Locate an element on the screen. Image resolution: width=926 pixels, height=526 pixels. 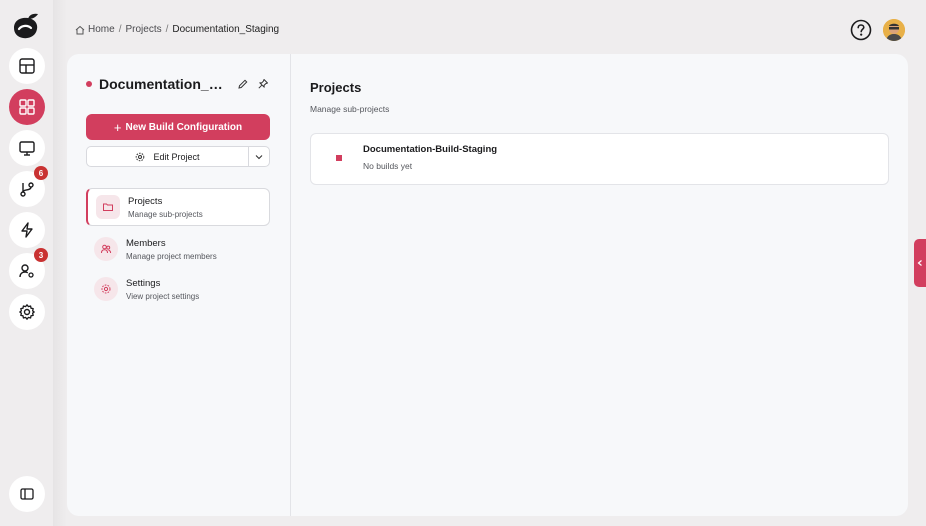
dashboard-button is located at coordinates (27, 66).